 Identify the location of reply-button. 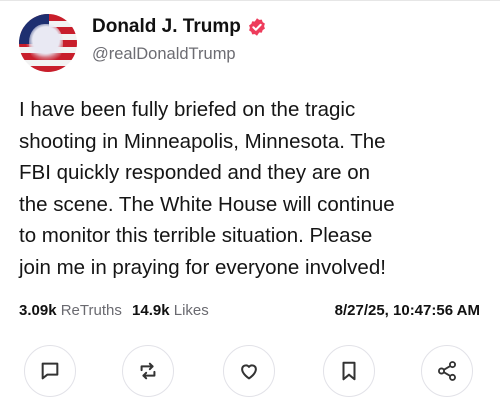
(50, 371).